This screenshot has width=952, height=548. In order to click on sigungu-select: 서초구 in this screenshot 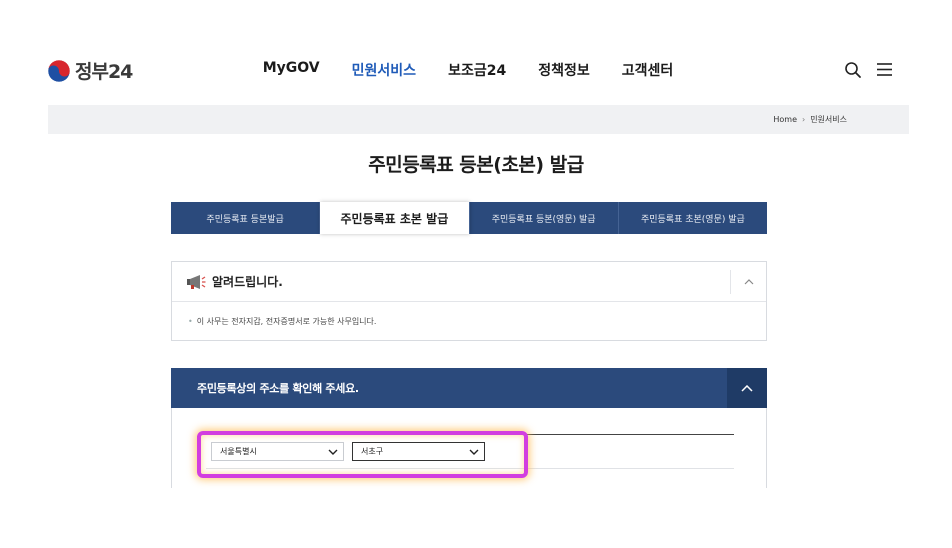, I will do `click(418, 451)`.